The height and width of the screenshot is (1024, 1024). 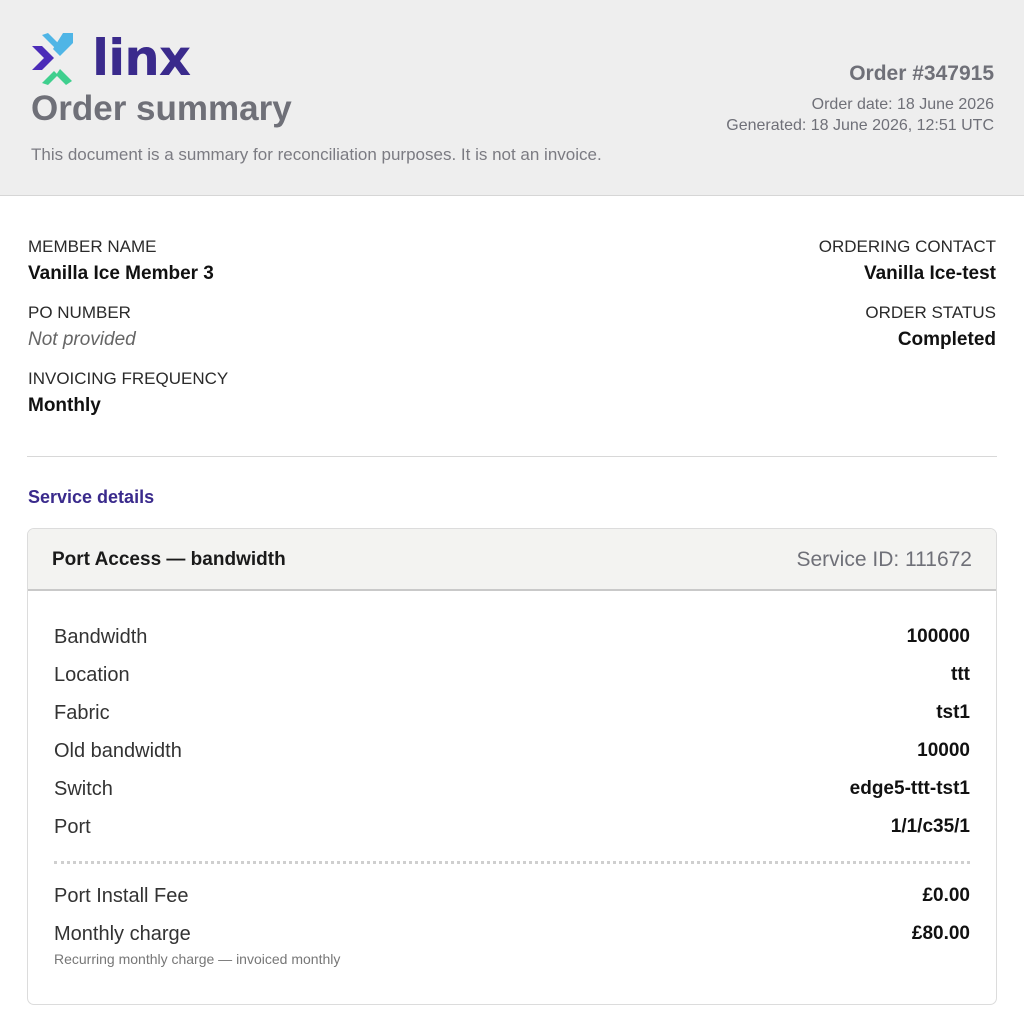 I want to click on ordering-contact-field: ORDERING CONTACT Vanilla Ice-test, so click(x=907, y=269).